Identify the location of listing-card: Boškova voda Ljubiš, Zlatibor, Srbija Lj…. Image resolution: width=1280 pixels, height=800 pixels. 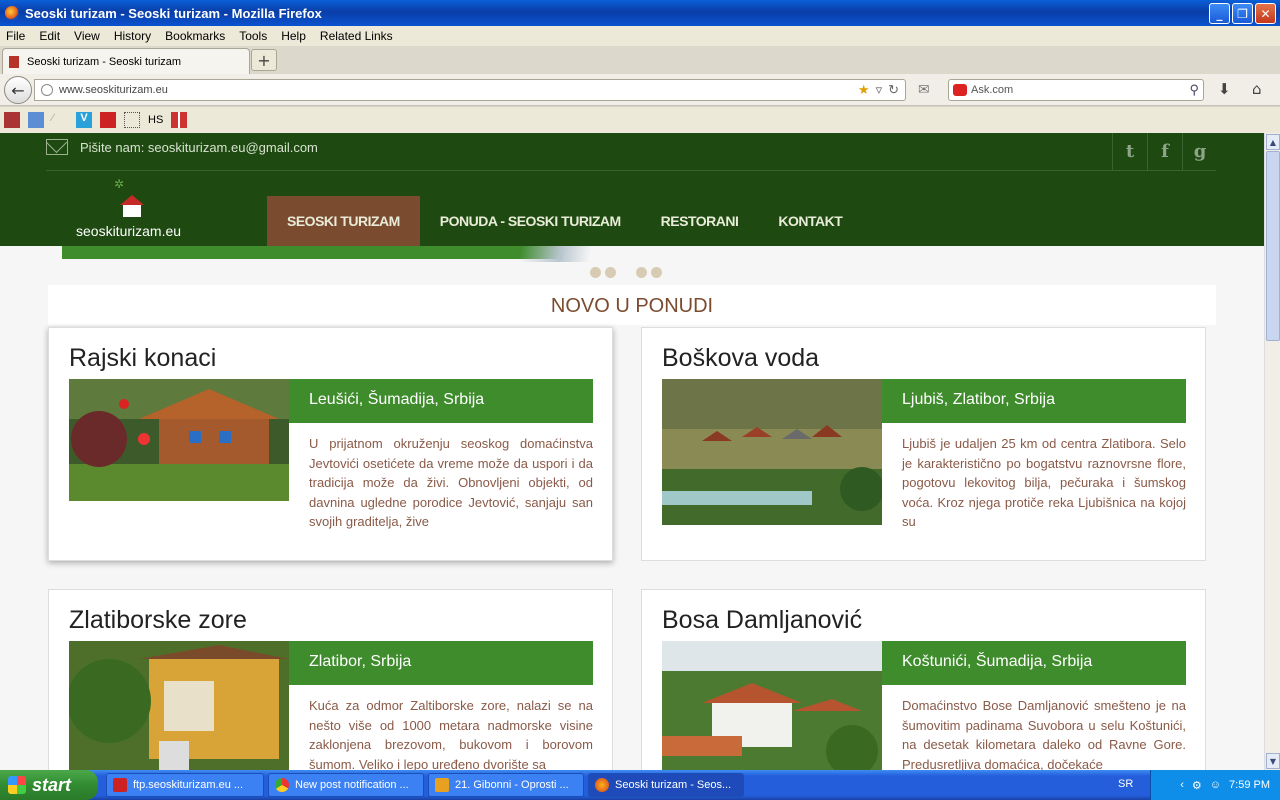
(923, 444).